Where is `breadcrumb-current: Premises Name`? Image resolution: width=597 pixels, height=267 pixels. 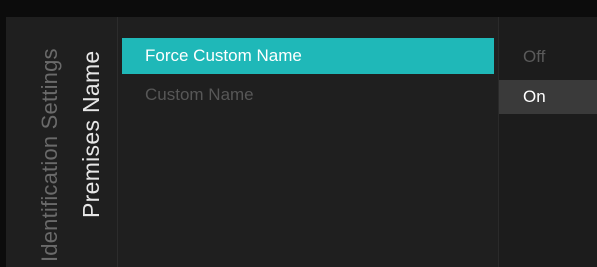
breadcrumb-current: Premises Name is located at coordinates (91, 134).